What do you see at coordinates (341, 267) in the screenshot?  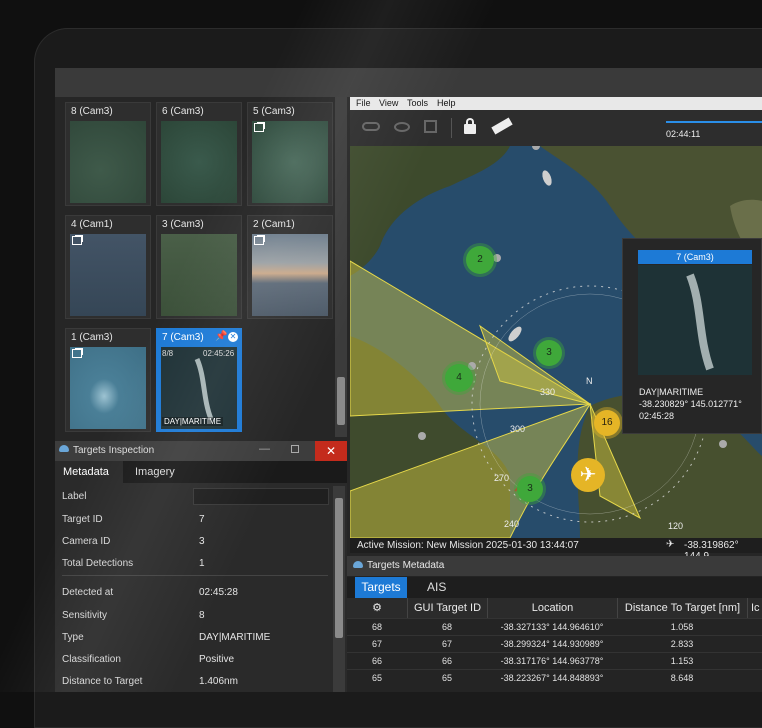 I see `gallery-scrollbar` at bounding box center [341, 267].